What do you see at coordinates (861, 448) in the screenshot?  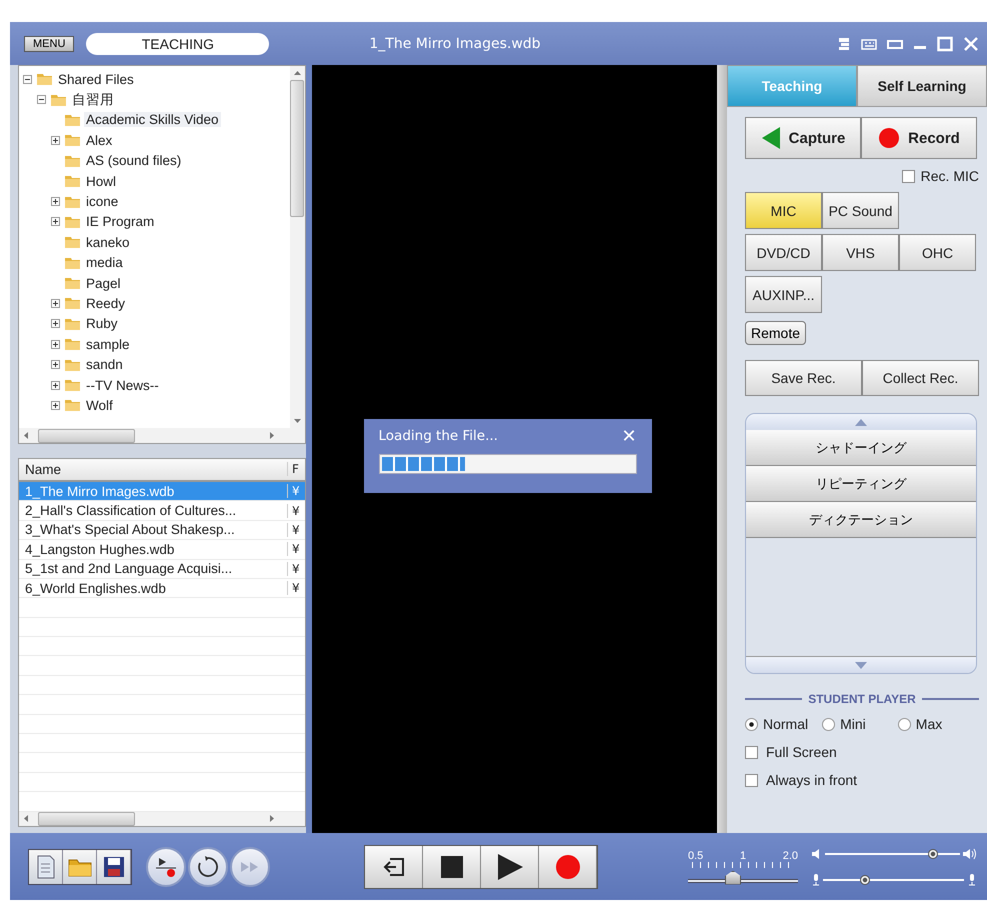 I see `practice-item: シャドーイング` at bounding box center [861, 448].